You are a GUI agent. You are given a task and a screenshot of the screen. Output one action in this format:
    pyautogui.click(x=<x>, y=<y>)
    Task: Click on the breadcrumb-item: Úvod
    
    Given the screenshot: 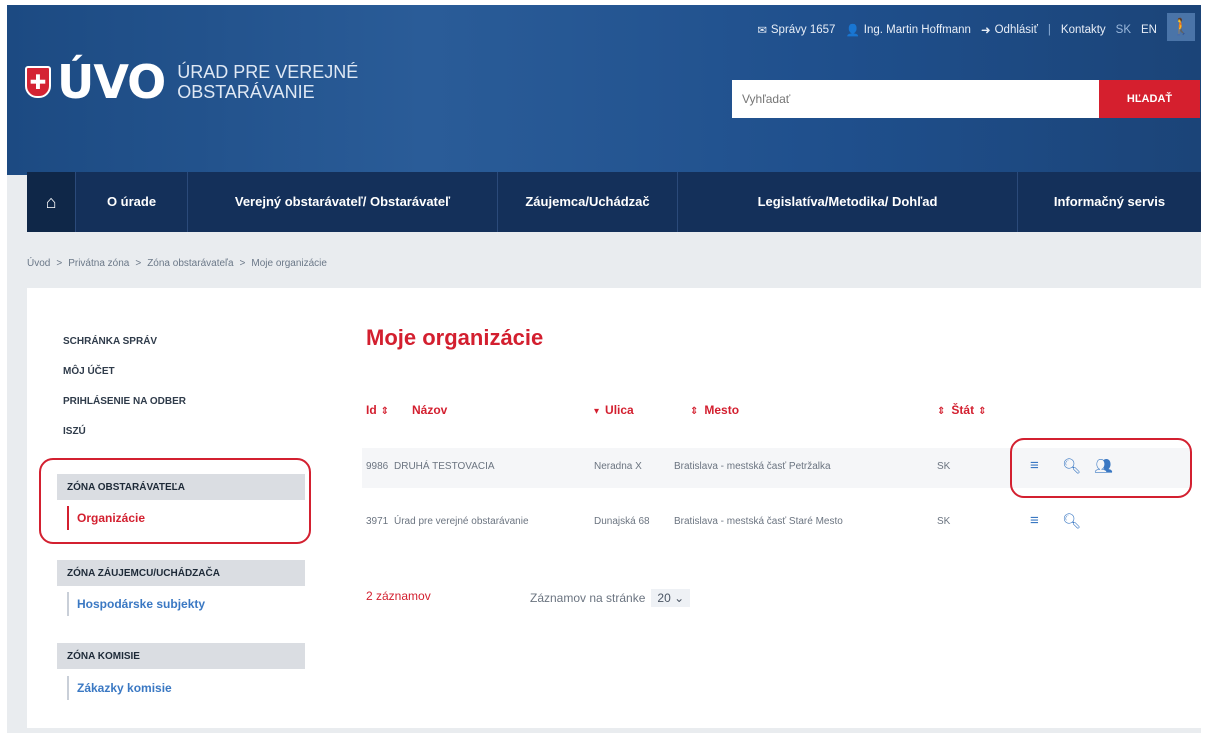 What is the action you would take?
    pyautogui.click(x=38, y=263)
    